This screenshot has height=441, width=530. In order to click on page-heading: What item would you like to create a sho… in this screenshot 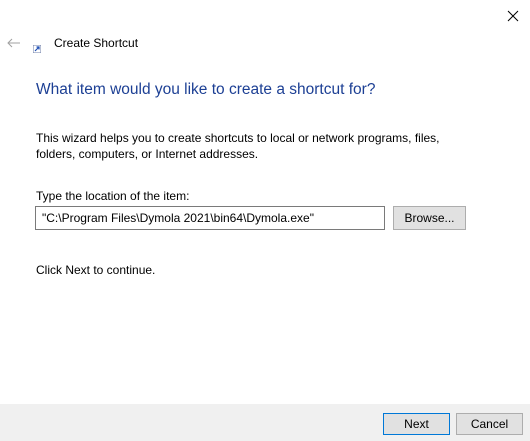, I will do `click(206, 89)`.